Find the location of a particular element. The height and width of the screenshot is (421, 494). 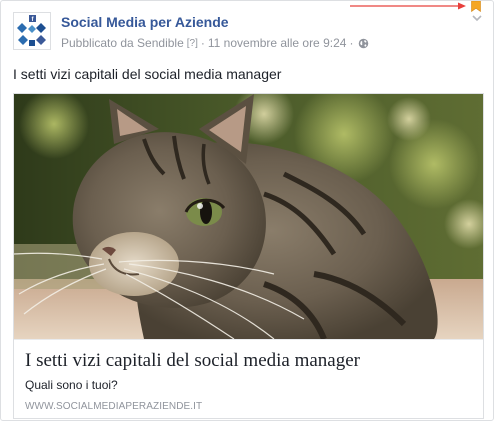

link-description: Quali sono i tuoi? is located at coordinates (71, 385).